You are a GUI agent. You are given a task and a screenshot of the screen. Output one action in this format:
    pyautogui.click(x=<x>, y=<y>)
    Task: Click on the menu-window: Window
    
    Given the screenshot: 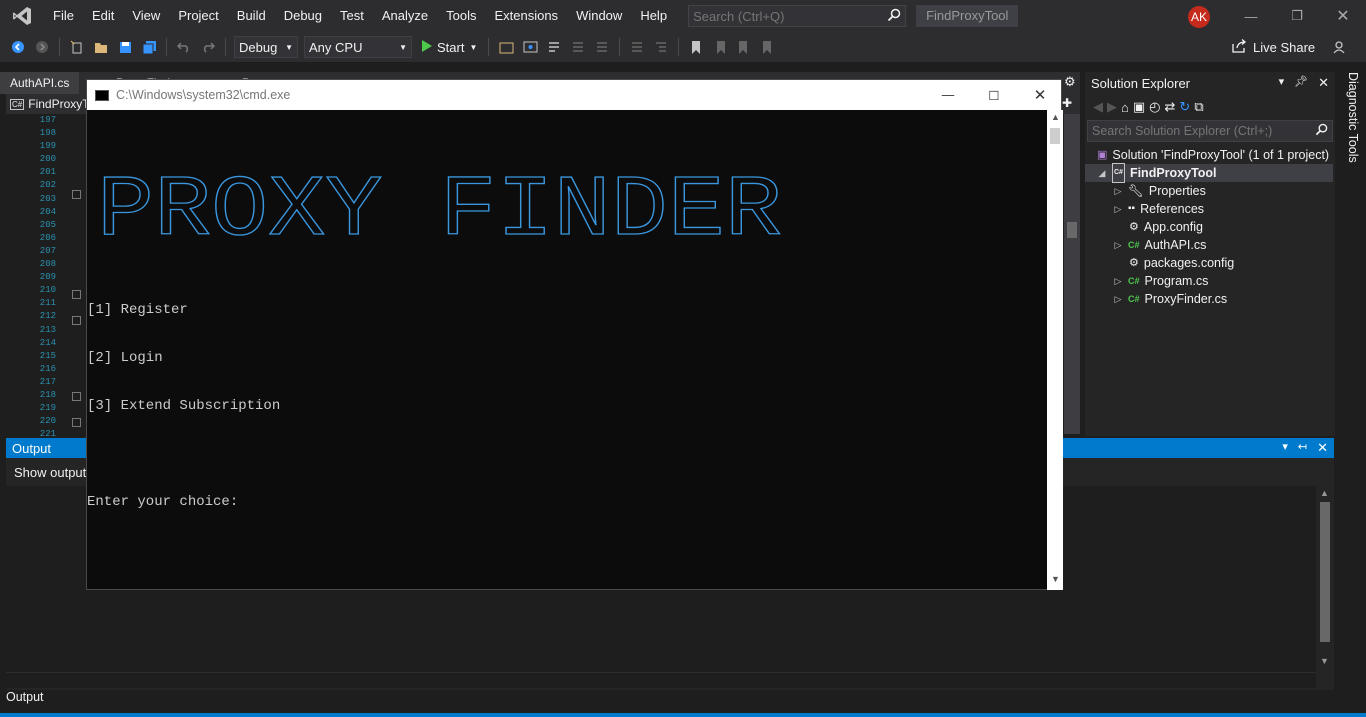 What is the action you would take?
    pyautogui.click(x=599, y=16)
    